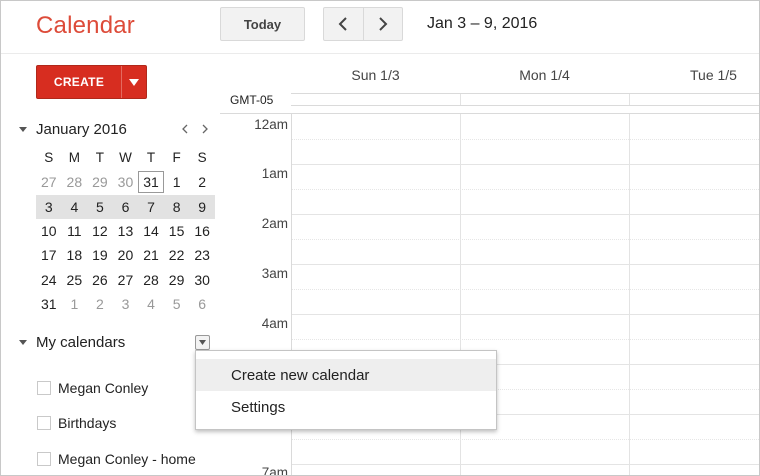  Describe the element at coordinates (202, 231) in the screenshot. I see `mini-day-cell: 16` at that location.